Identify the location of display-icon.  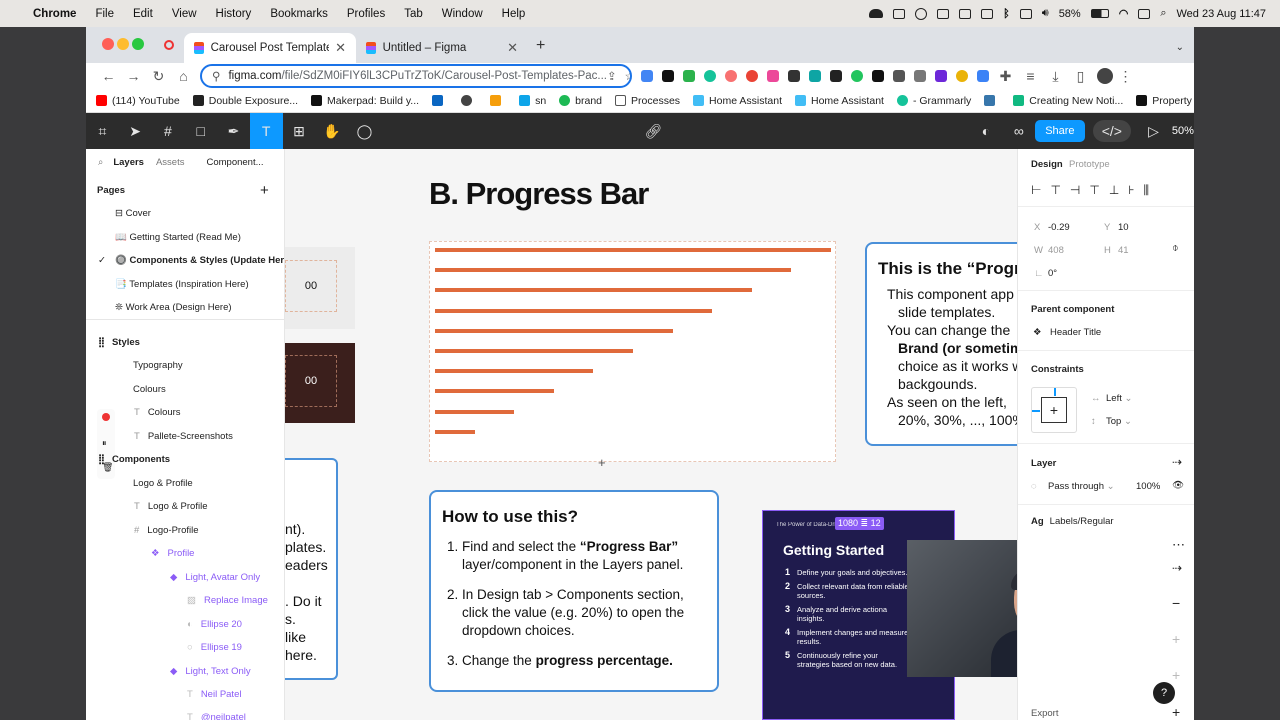
(987, 13).